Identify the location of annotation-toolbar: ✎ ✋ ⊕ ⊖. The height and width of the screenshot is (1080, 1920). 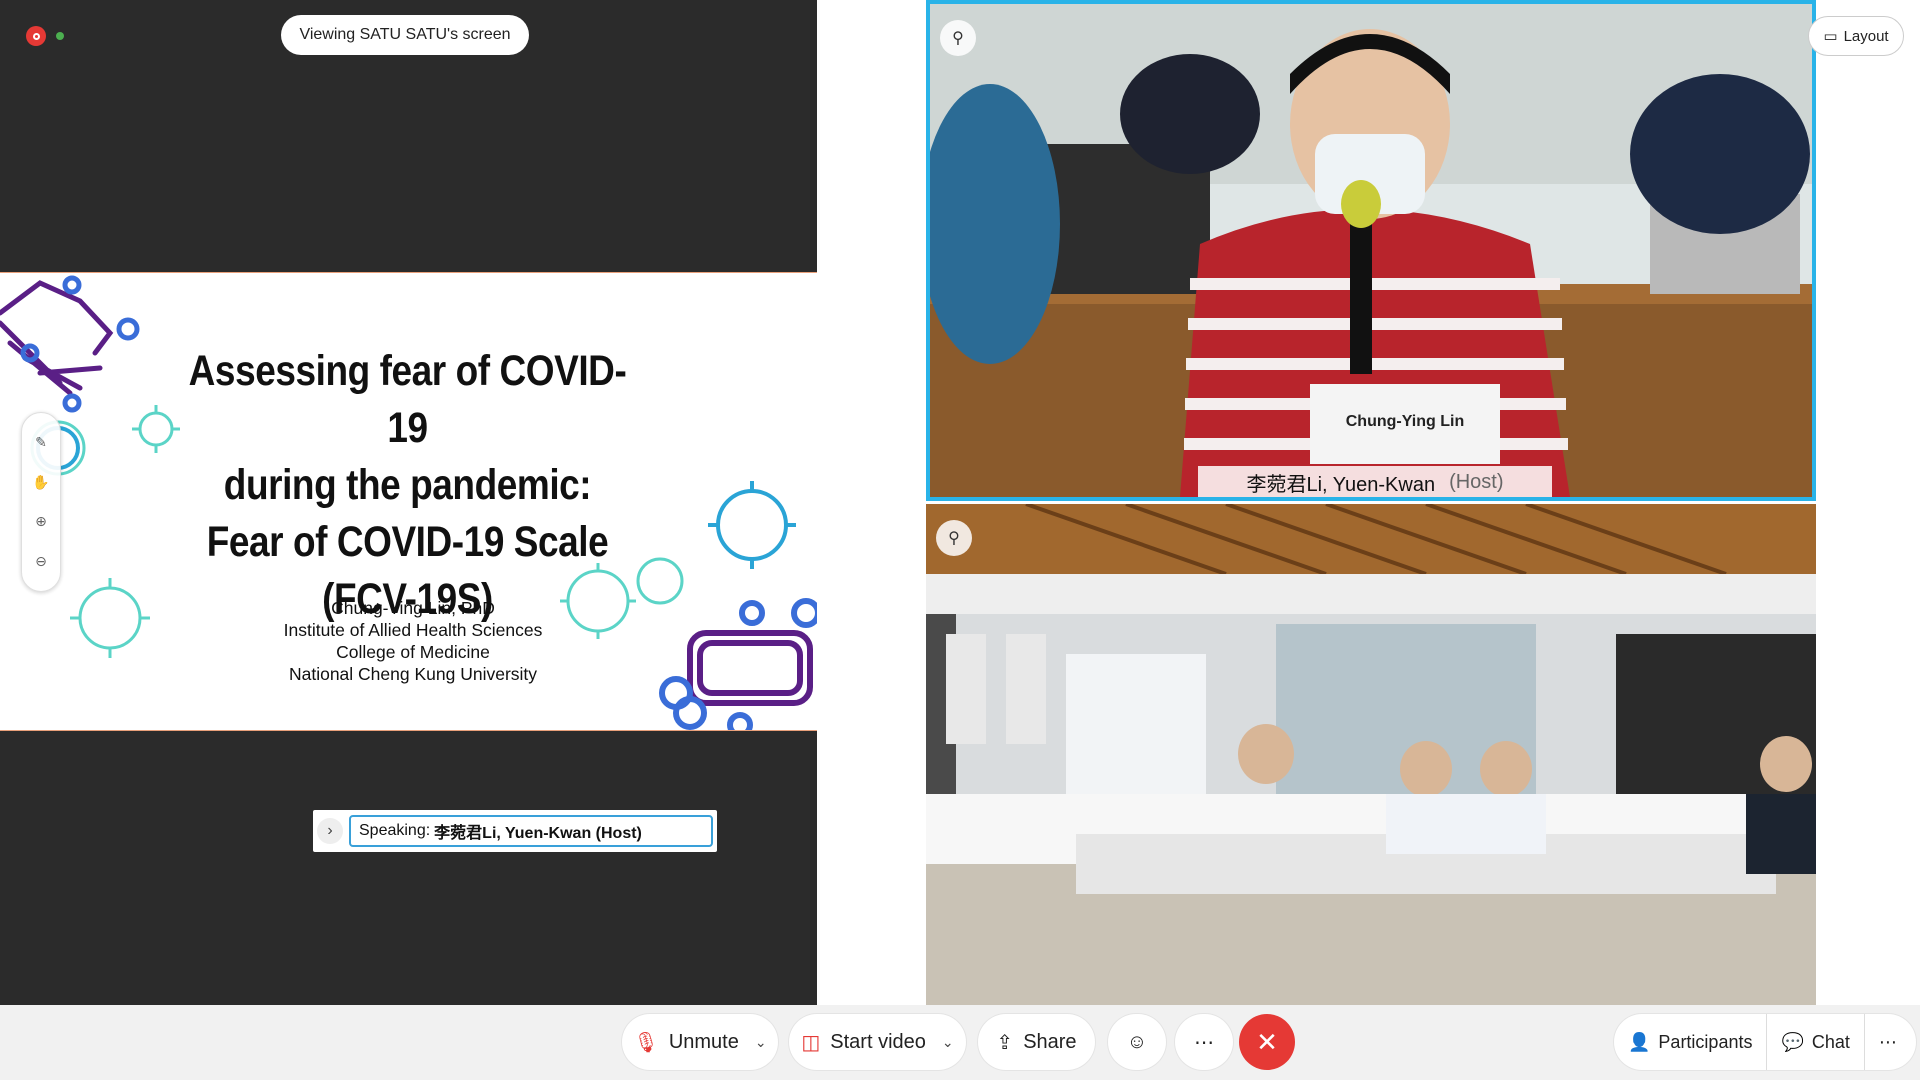
(41, 502).